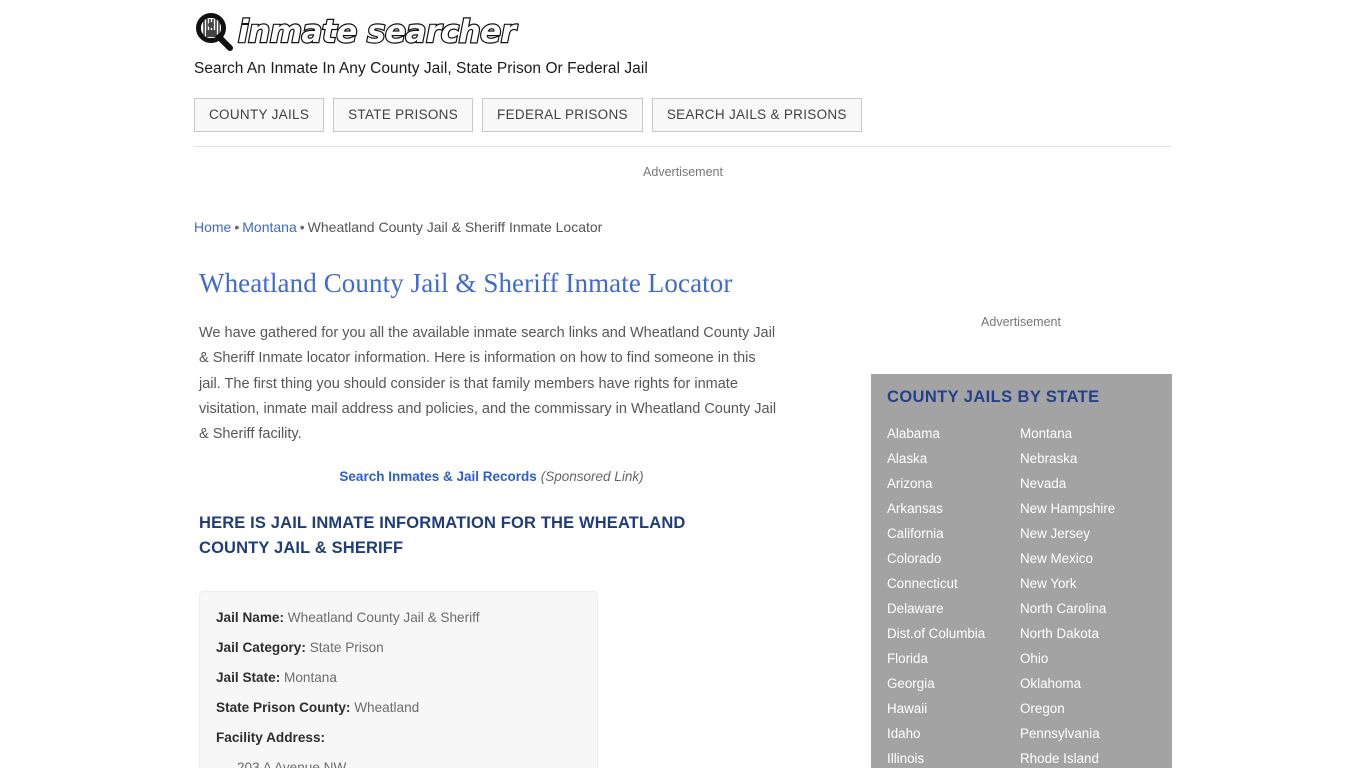 This screenshot has width=1366, height=768. I want to click on state-link-alaska: Alaska, so click(953, 458).